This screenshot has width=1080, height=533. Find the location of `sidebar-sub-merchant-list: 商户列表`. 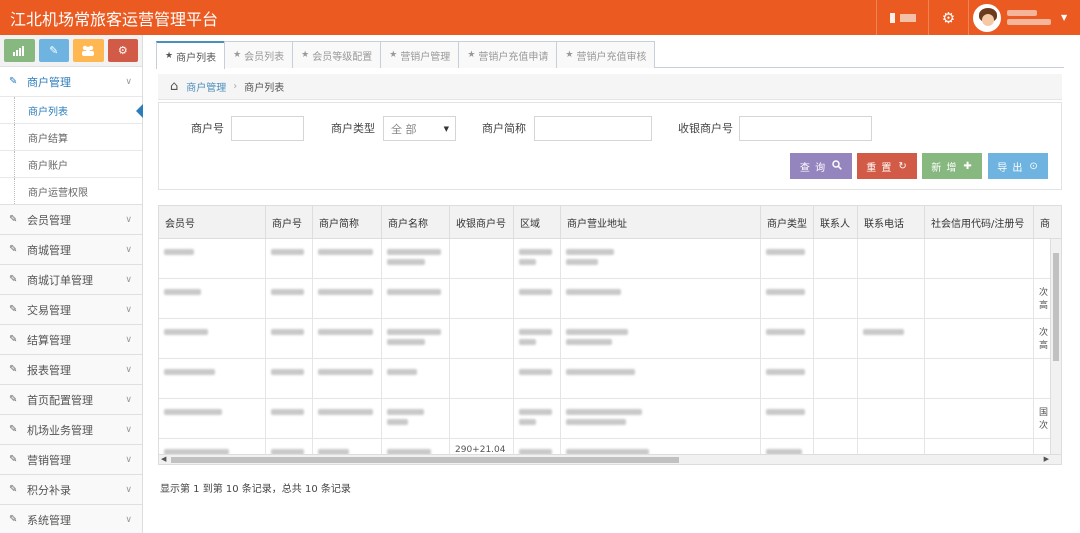

sidebar-sub-merchant-list: 商户列表 is located at coordinates (71, 109).